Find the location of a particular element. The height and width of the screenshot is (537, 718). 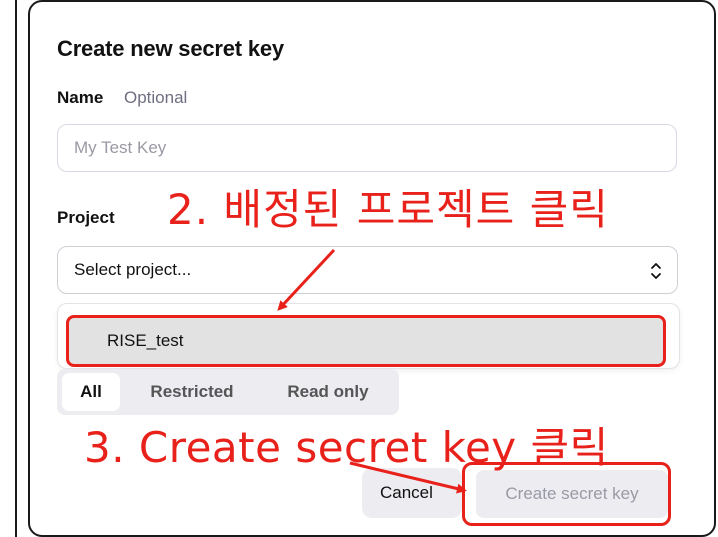

project-option-label: RISE_test is located at coordinates (145, 340).